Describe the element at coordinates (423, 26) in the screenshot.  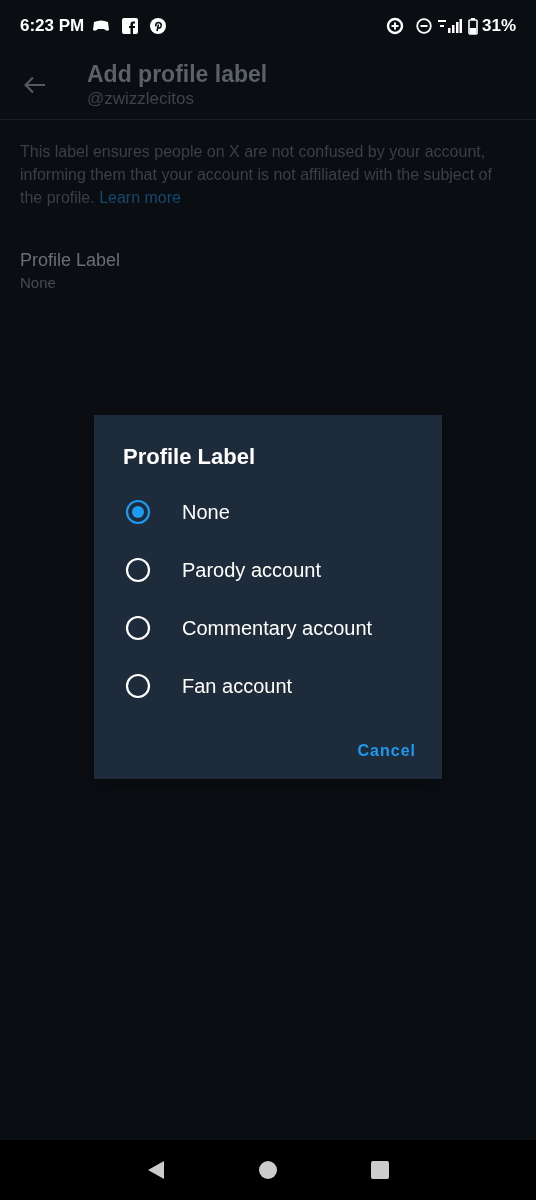
I see `do-not-disturb-icon` at that location.